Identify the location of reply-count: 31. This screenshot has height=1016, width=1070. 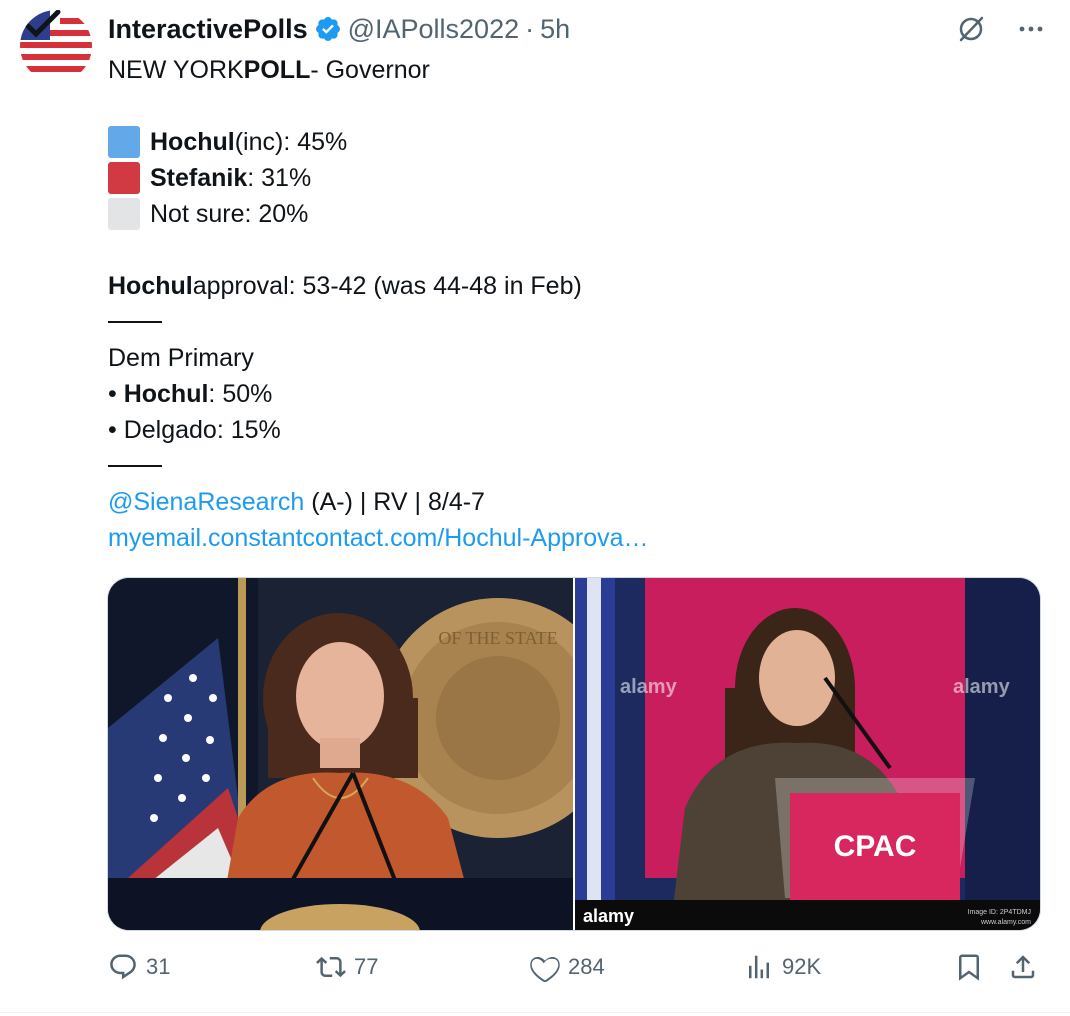
(158, 966).